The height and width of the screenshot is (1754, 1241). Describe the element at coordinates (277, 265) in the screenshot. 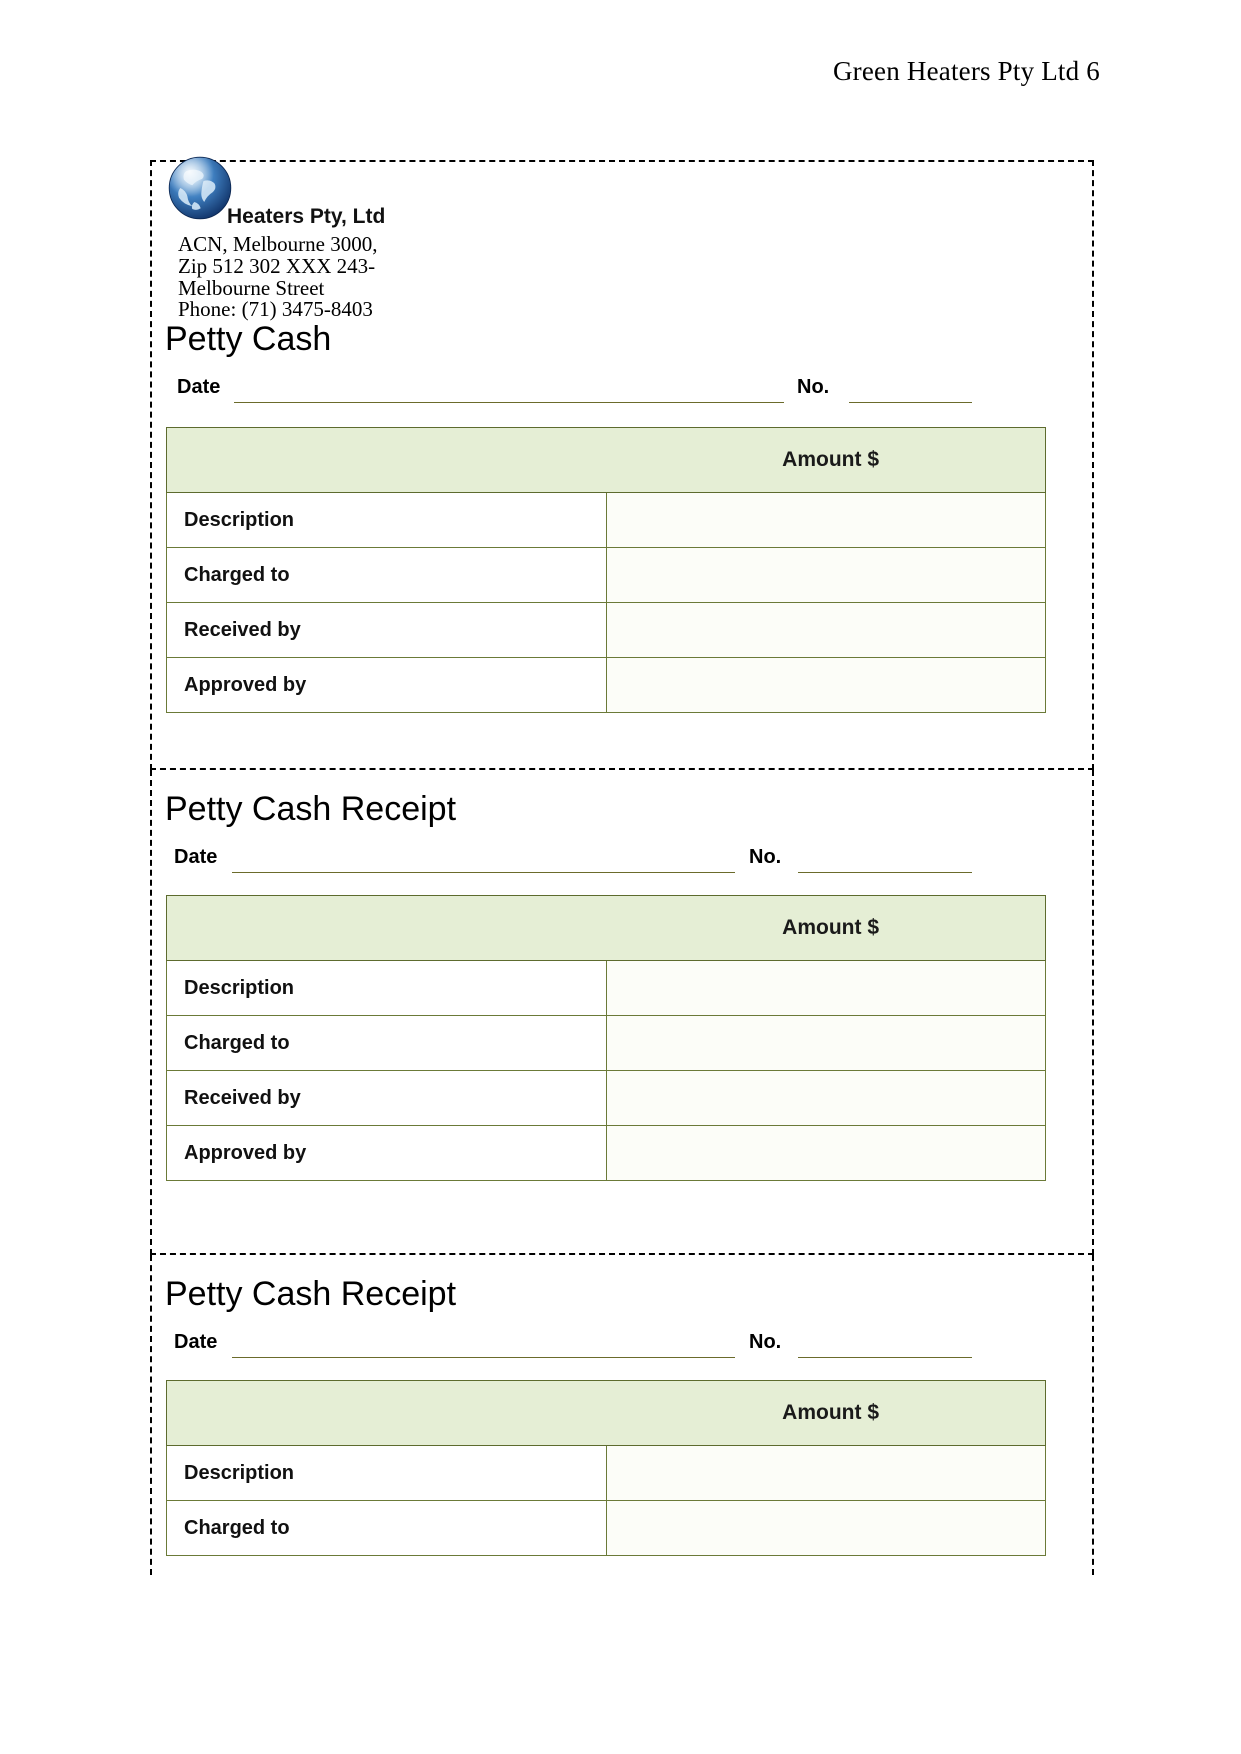

I see `company-address-line-2: Zip 512 302 XXX 243-` at that location.